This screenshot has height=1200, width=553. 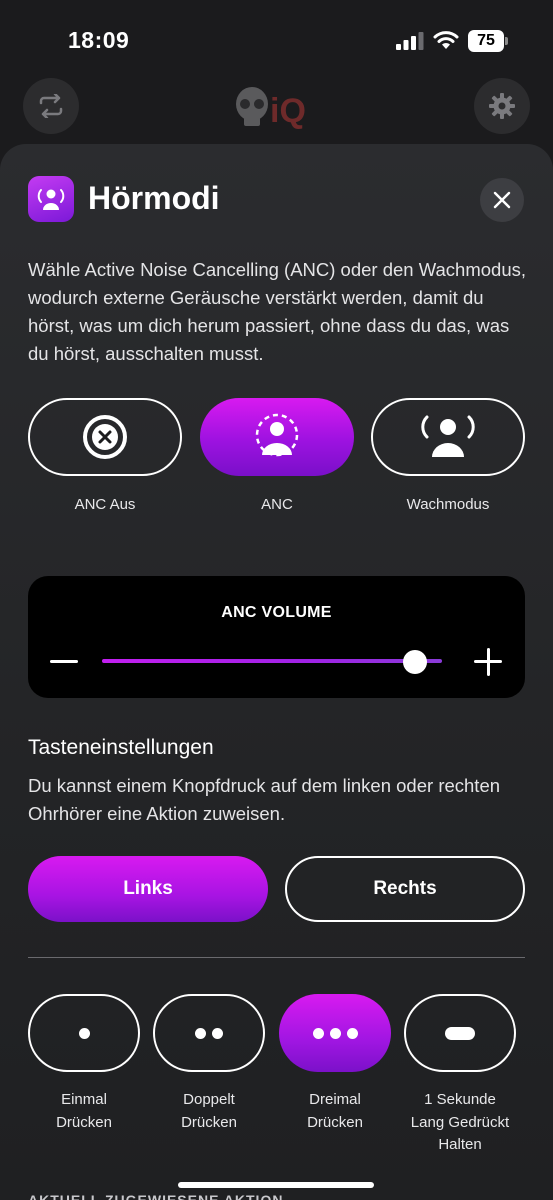 What do you see at coordinates (335, 1111) in the screenshot?
I see `triple-press-label: Dreimal Drücken` at bounding box center [335, 1111].